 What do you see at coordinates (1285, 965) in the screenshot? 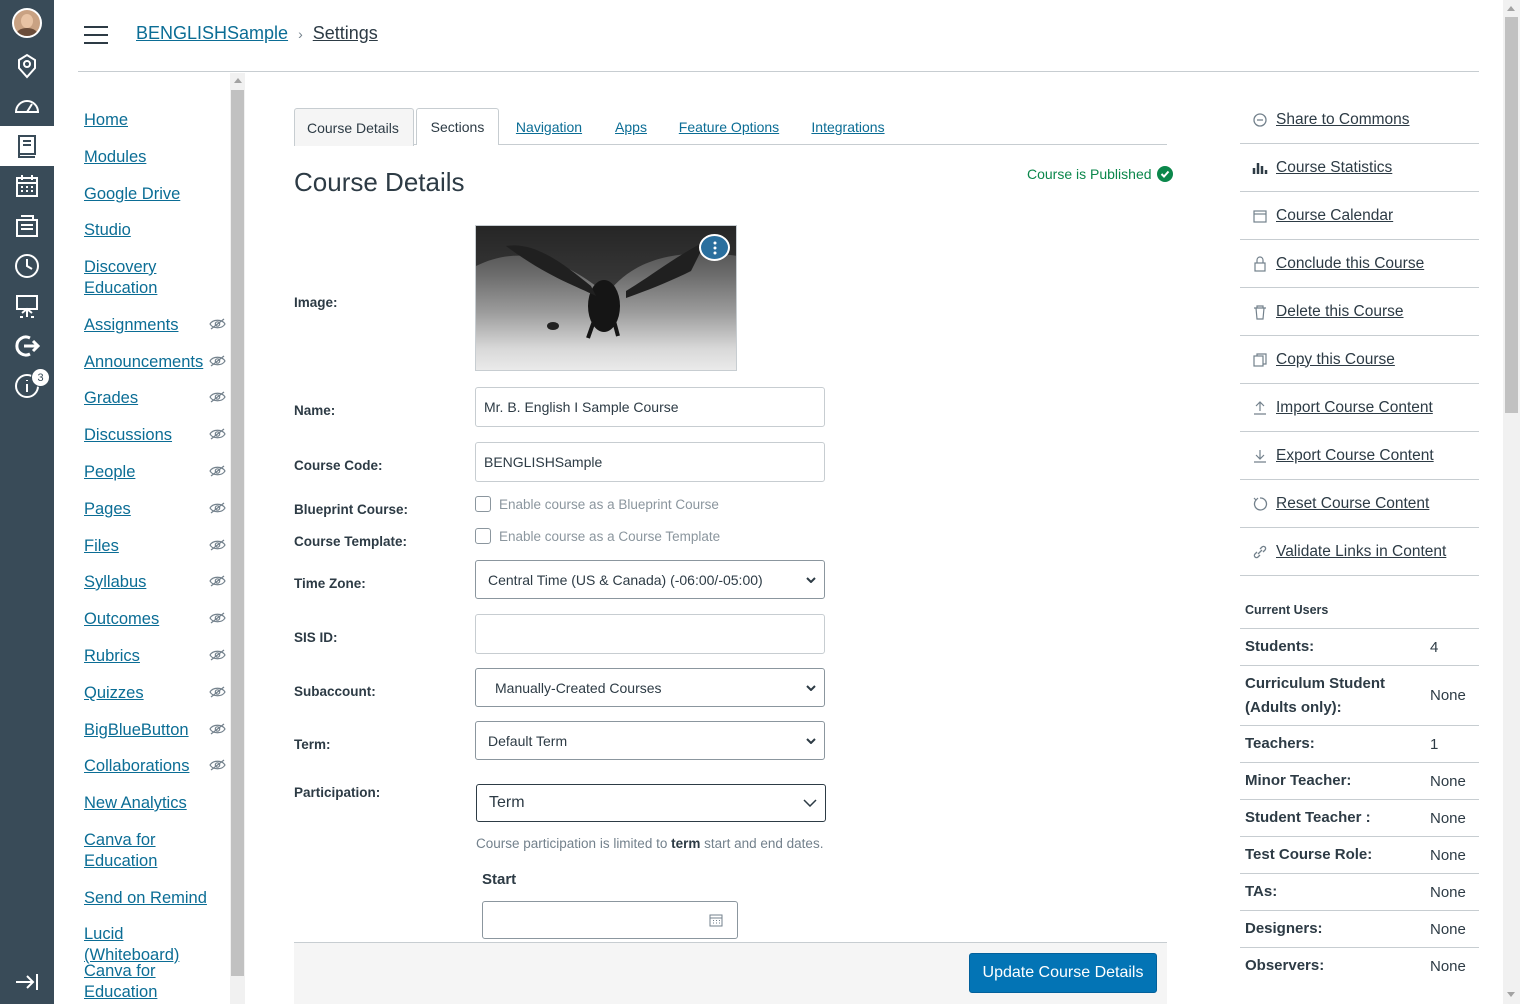
I see `user-role-label: Observers:` at bounding box center [1285, 965].